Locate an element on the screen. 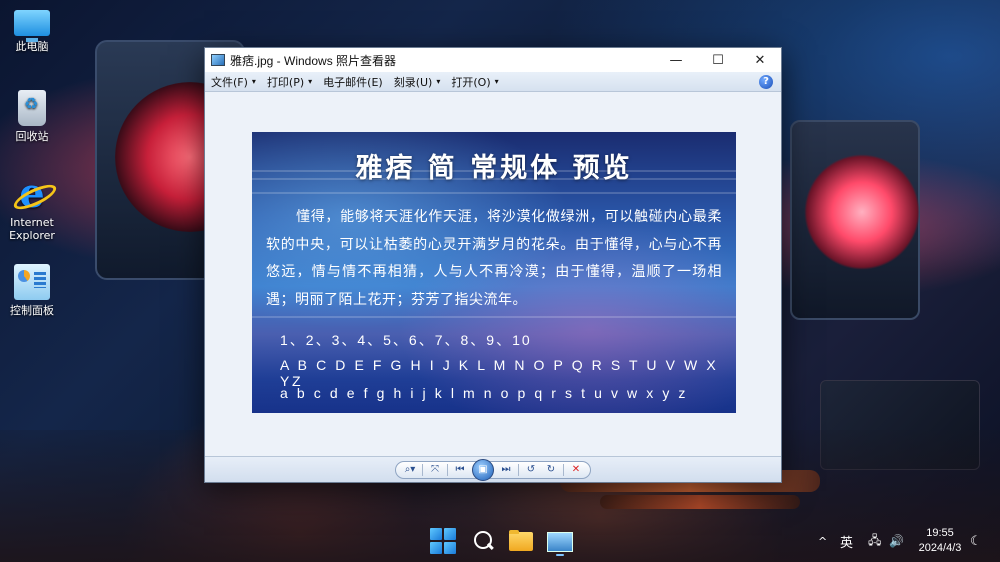 The image size is (1000, 562). desktop-icon-label: 回收站 is located at coordinates (32, 136).